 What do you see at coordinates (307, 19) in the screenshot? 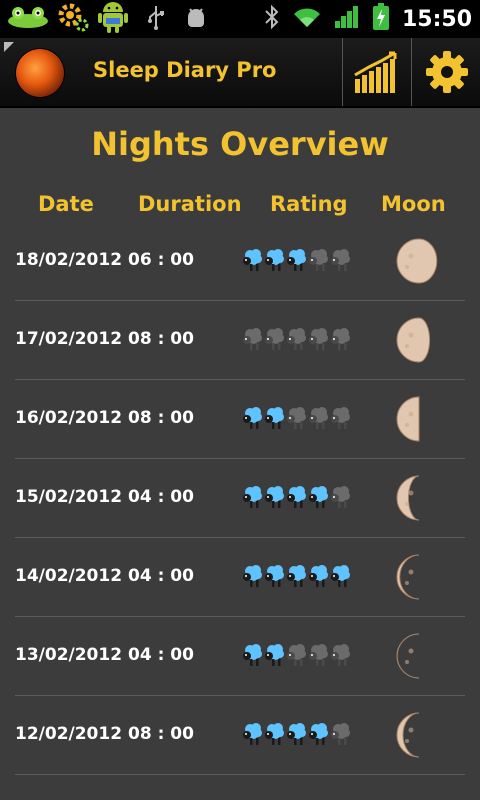
I see `wifi-icon` at bounding box center [307, 19].